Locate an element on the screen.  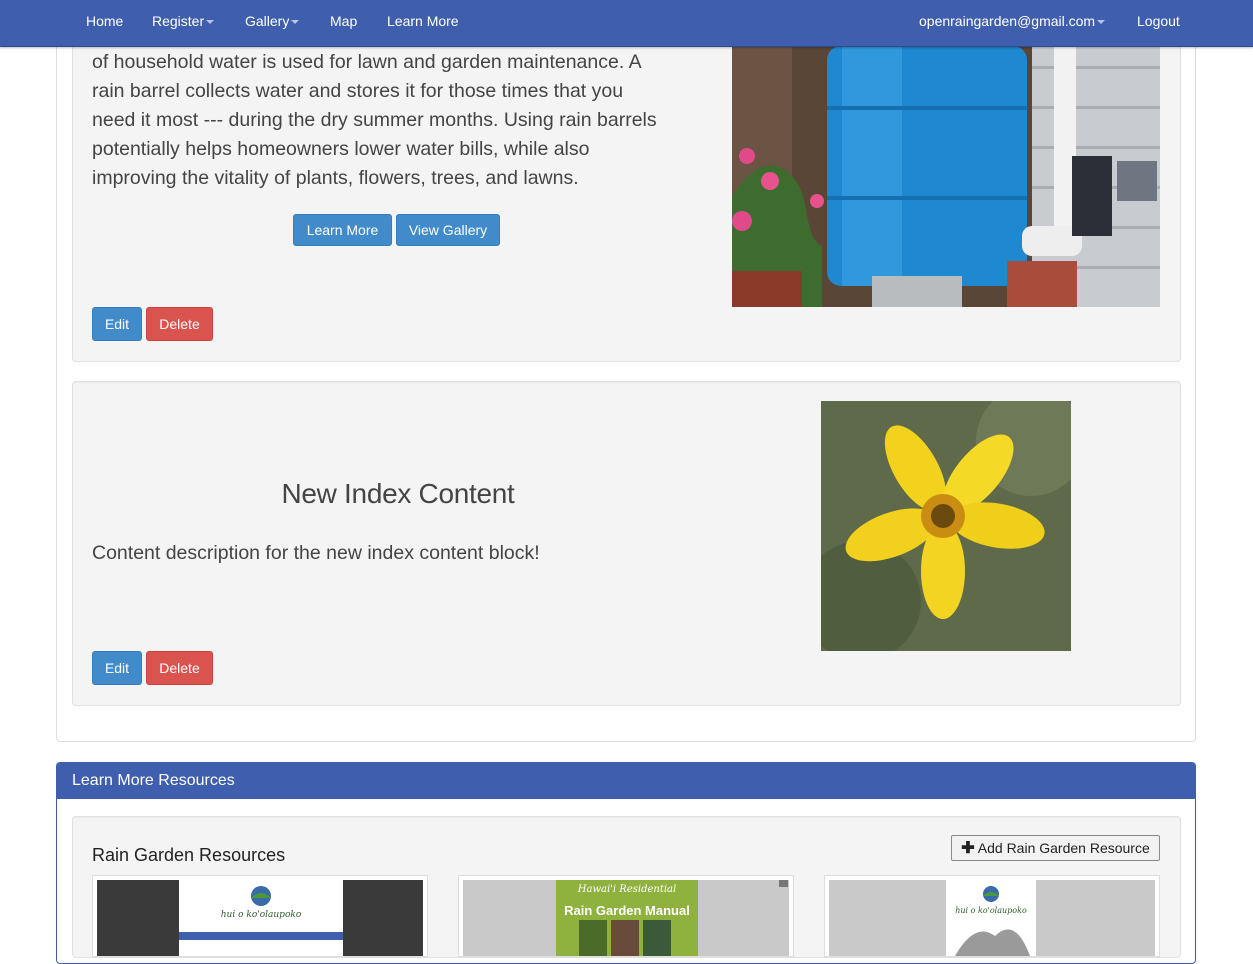
resources-heading: Learn More Resources is located at coordinates (626, 781).